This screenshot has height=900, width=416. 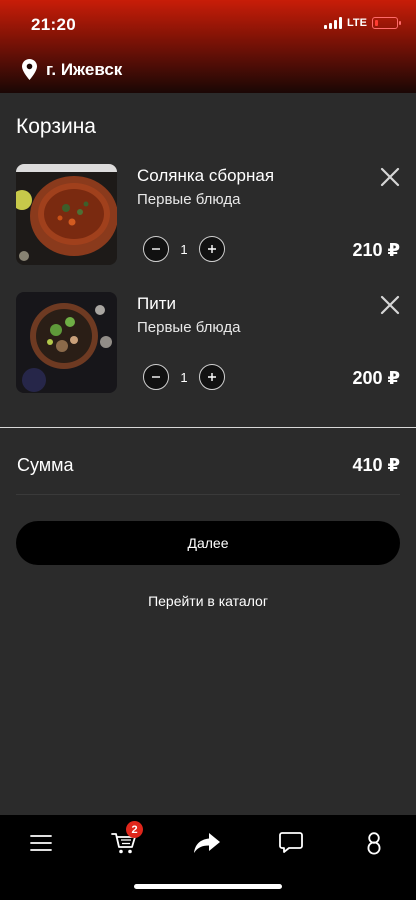 I want to click on summary-total: 410 ₽, so click(x=376, y=465).